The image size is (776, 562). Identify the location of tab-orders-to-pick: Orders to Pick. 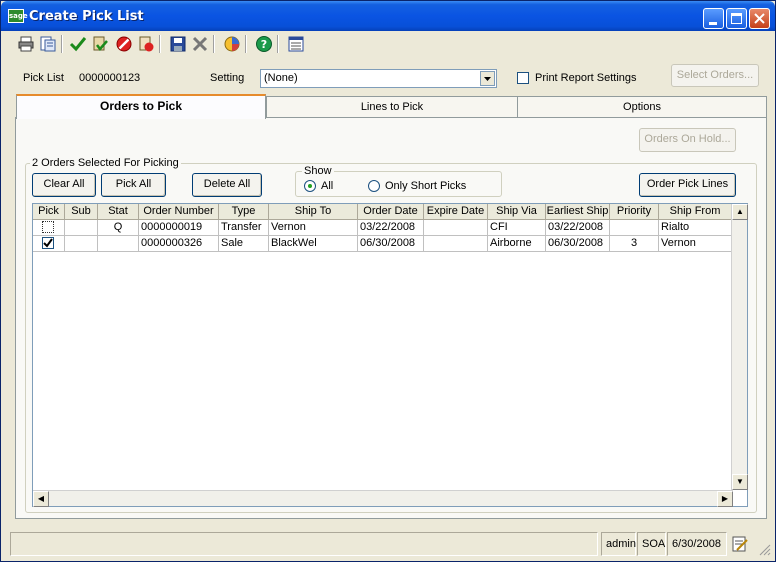
(141, 106).